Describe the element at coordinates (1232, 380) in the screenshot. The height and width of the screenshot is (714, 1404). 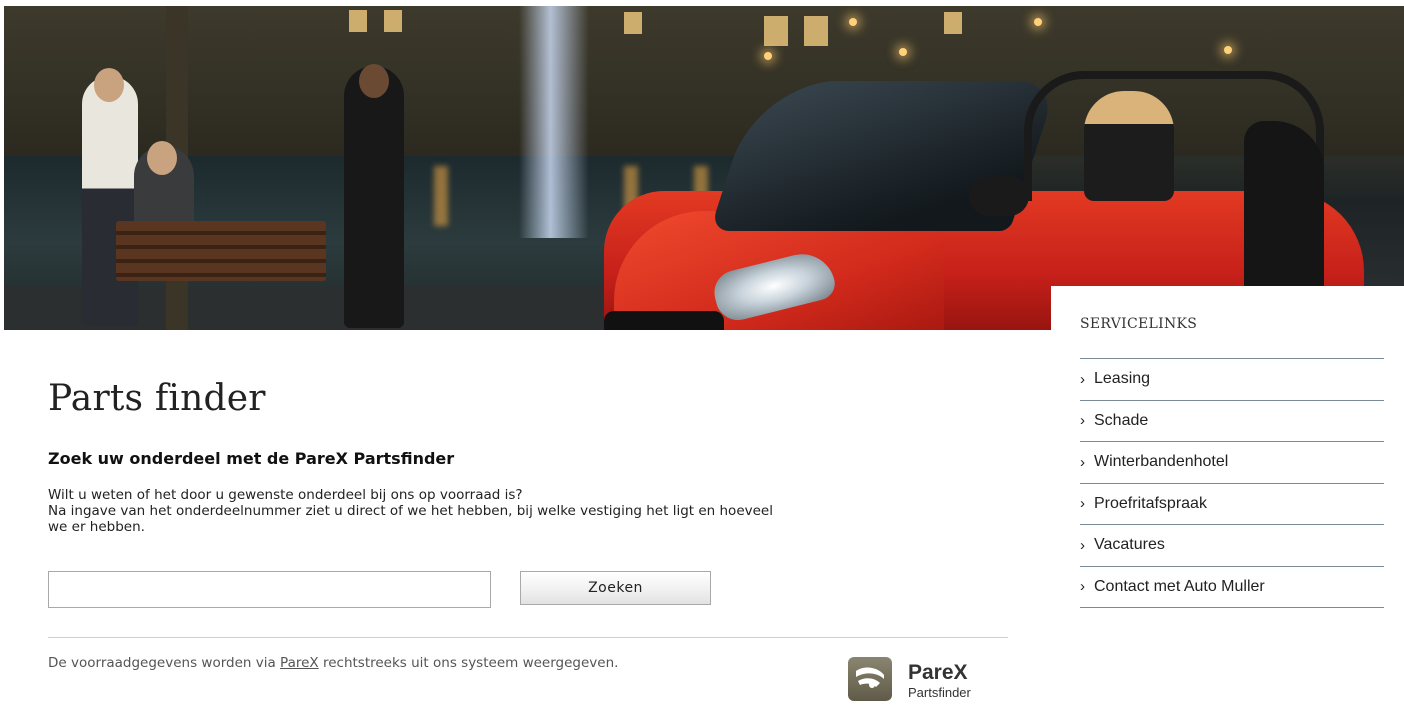
I see `servicelink-leasing: › Leasing` at that location.